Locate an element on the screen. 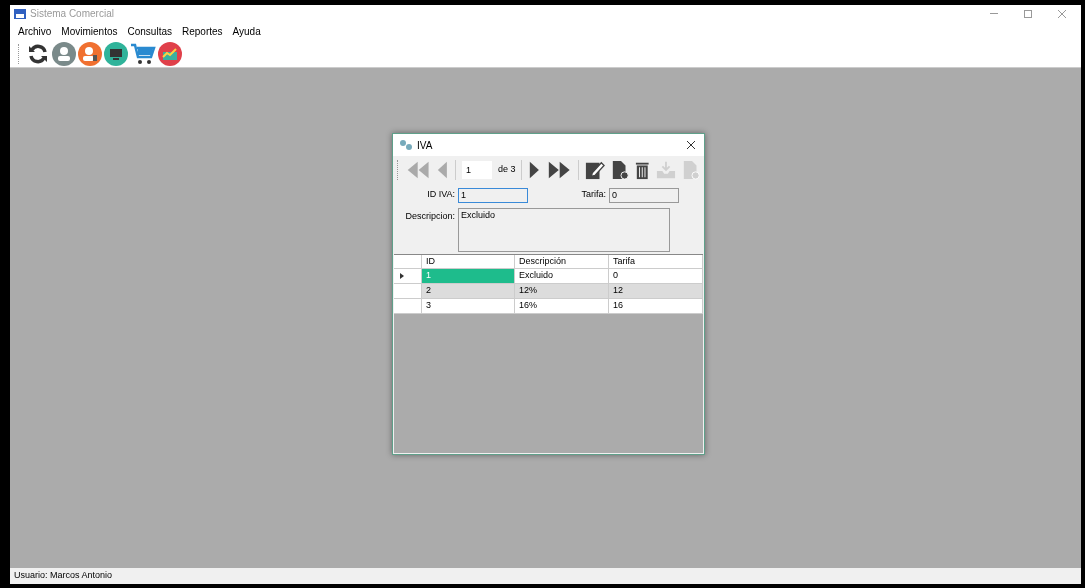 This screenshot has height=588, width=1085. next-icon is located at coordinates (534, 170).